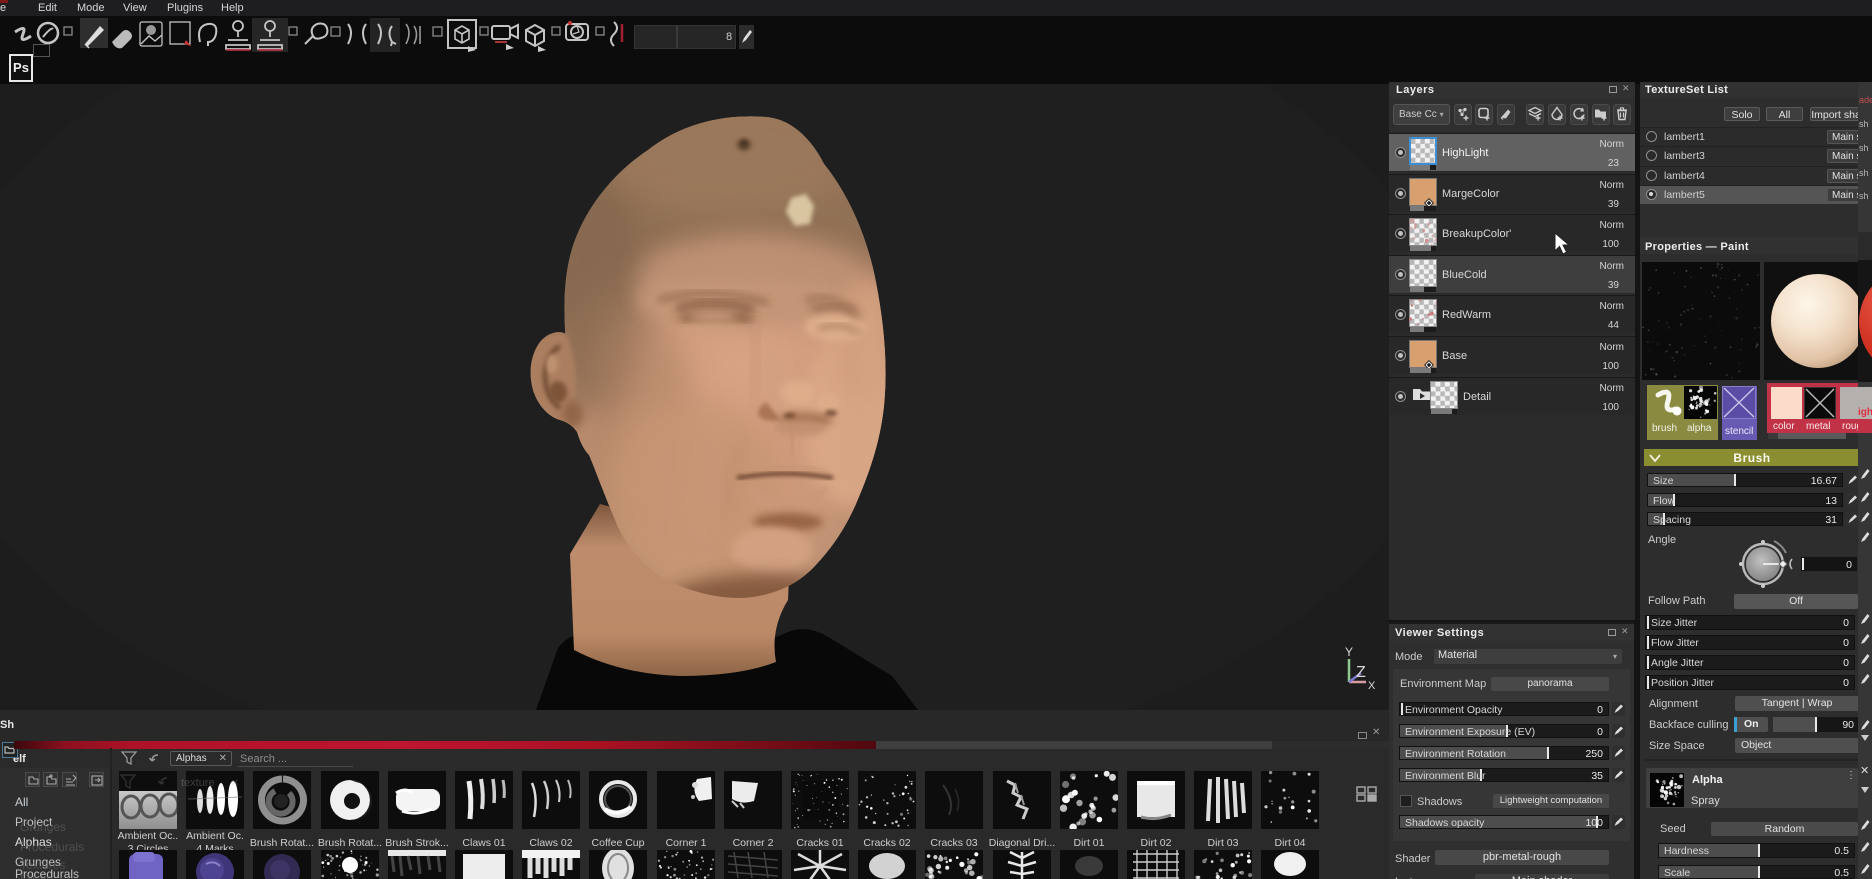  What do you see at coordinates (198, 783) in the screenshot?
I see `svg-text: texture` at bounding box center [198, 783].